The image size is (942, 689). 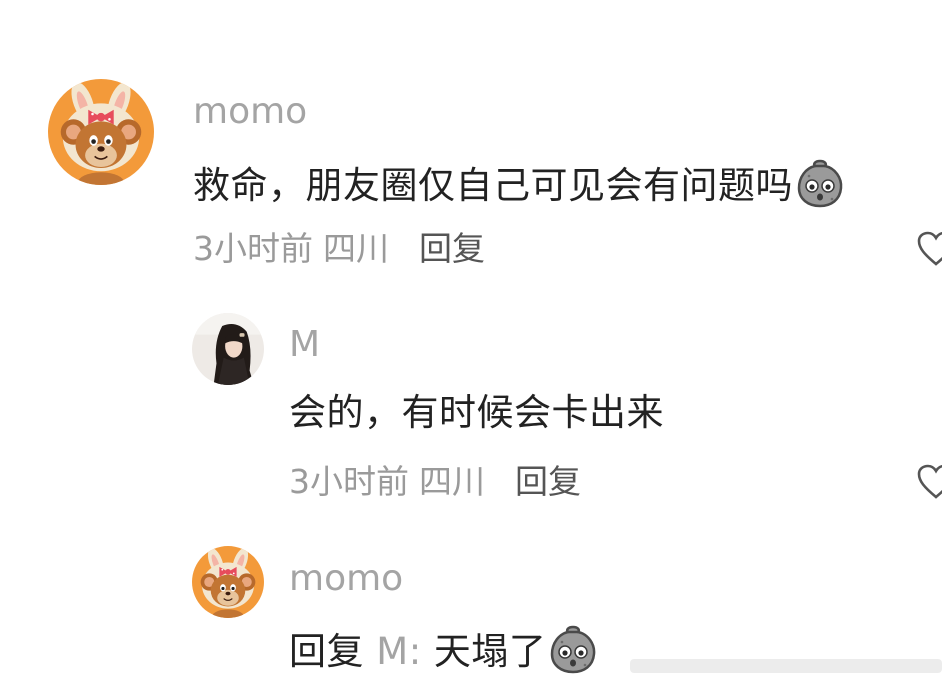 I want to click on comment-text: 救命，朋友圈仅自己可见会有问题吗, so click(x=519, y=183).